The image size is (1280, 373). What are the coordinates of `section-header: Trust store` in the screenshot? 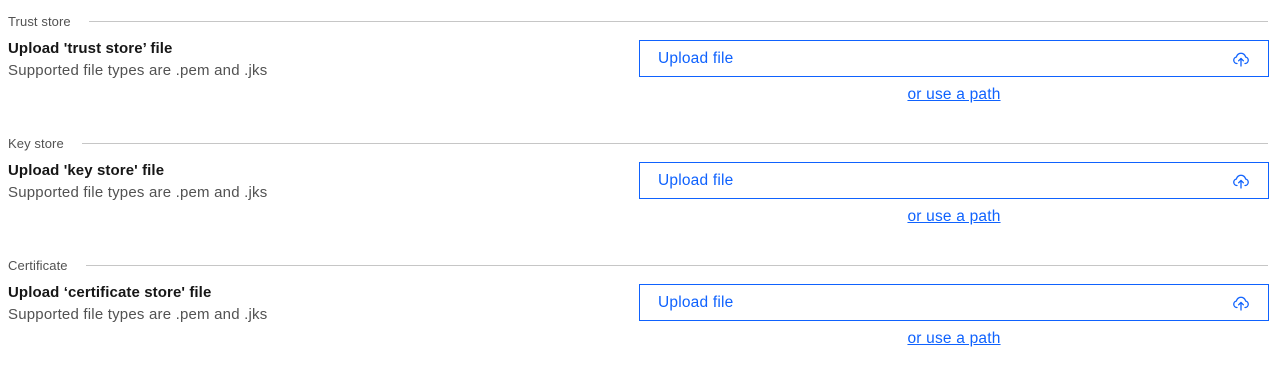 It's located at (638, 21).